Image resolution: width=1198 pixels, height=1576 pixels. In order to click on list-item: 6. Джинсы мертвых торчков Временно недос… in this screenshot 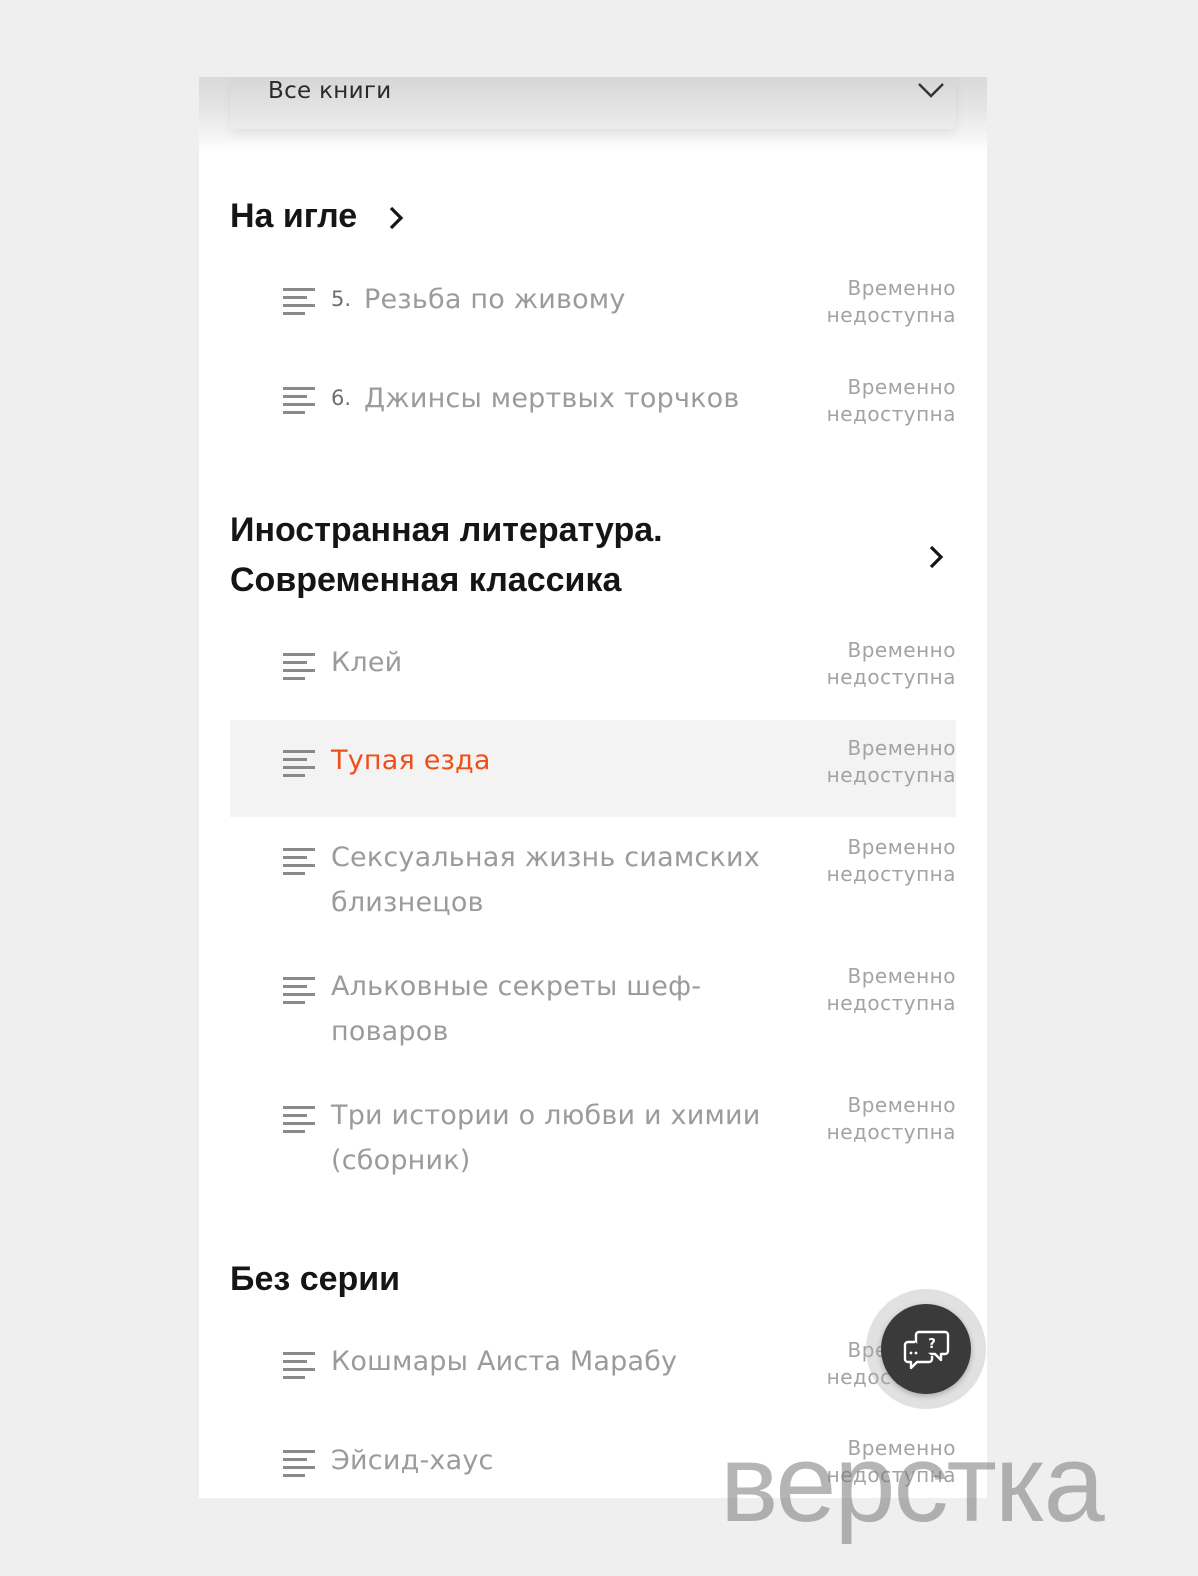, I will do `click(593, 400)`.